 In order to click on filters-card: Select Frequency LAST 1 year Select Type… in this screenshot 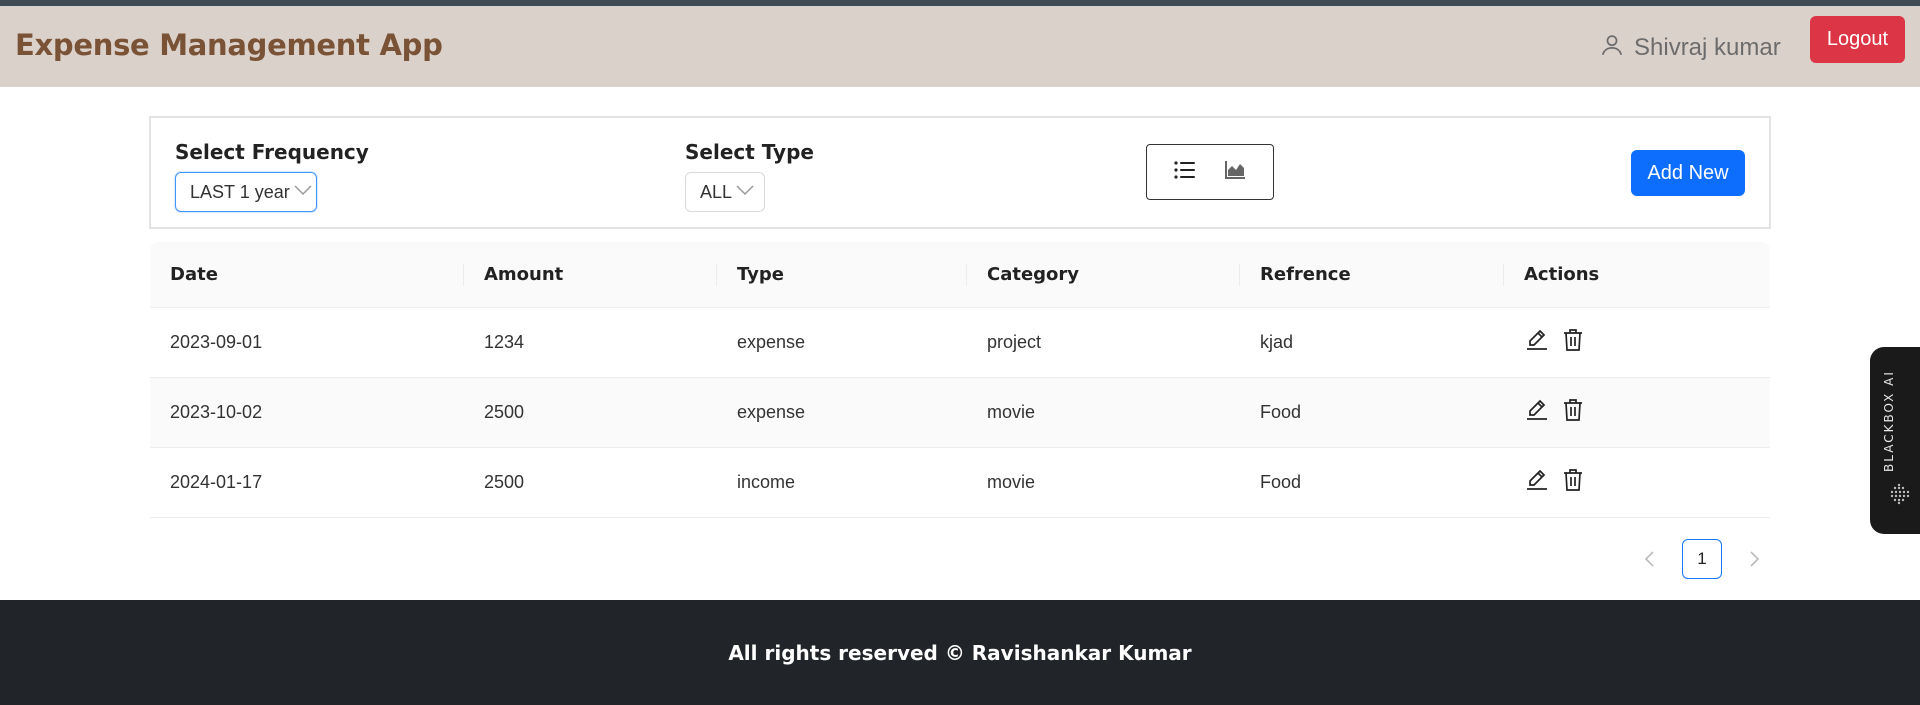, I will do `click(960, 172)`.